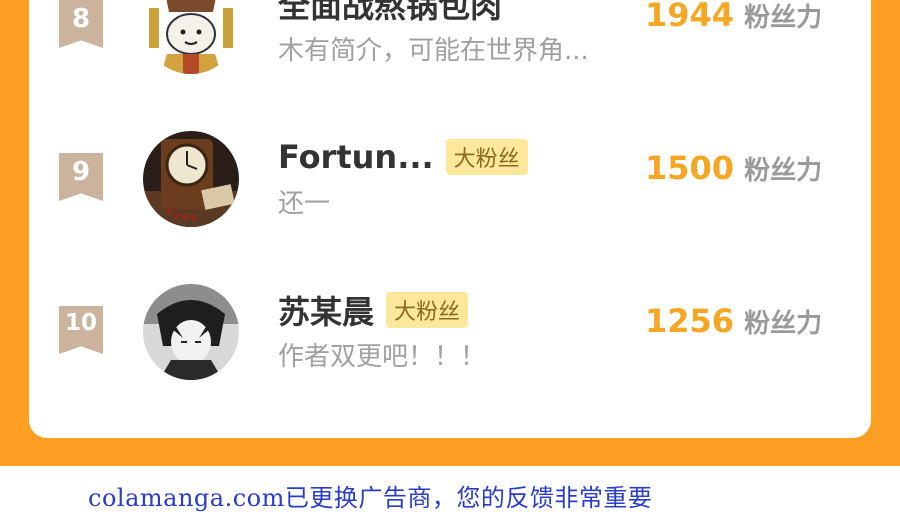 Image resolution: width=900 pixels, height=521 pixels. What do you see at coordinates (326, 310) in the screenshot?
I see `user-name: 苏某晨` at bounding box center [326, 310].